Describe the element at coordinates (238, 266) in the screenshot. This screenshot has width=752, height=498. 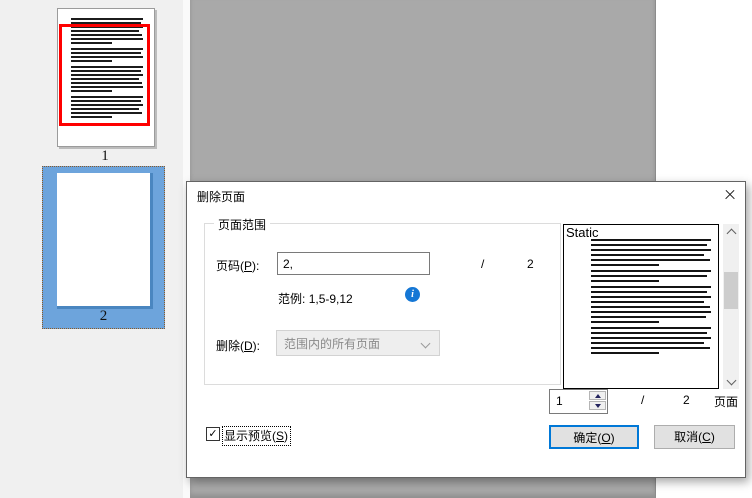
I see `page-number-label: 页码(P):` at that location.